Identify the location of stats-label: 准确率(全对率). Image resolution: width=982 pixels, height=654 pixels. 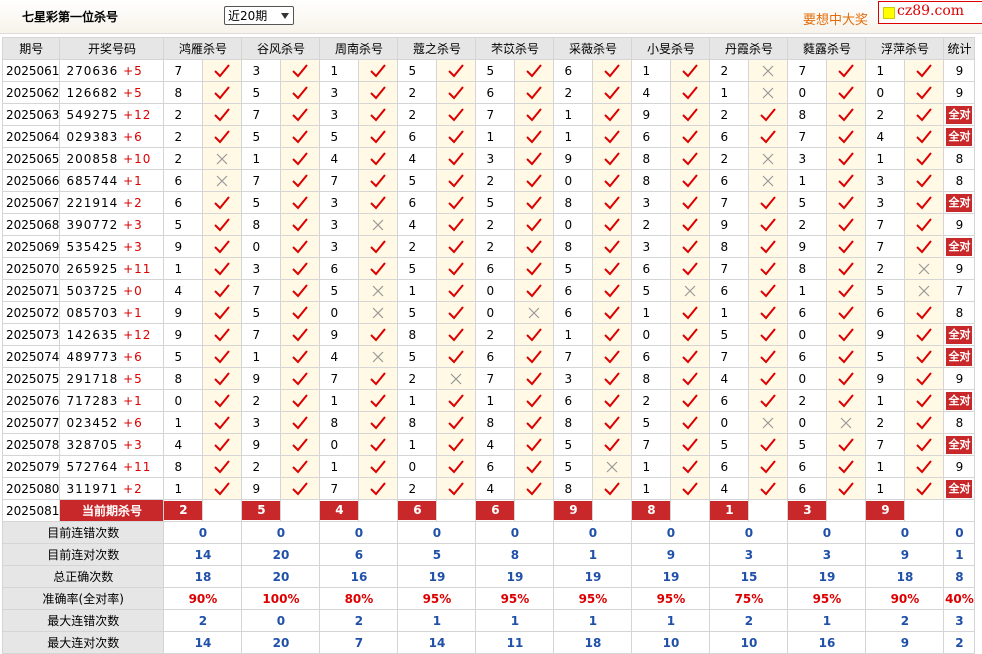
(83, 598).